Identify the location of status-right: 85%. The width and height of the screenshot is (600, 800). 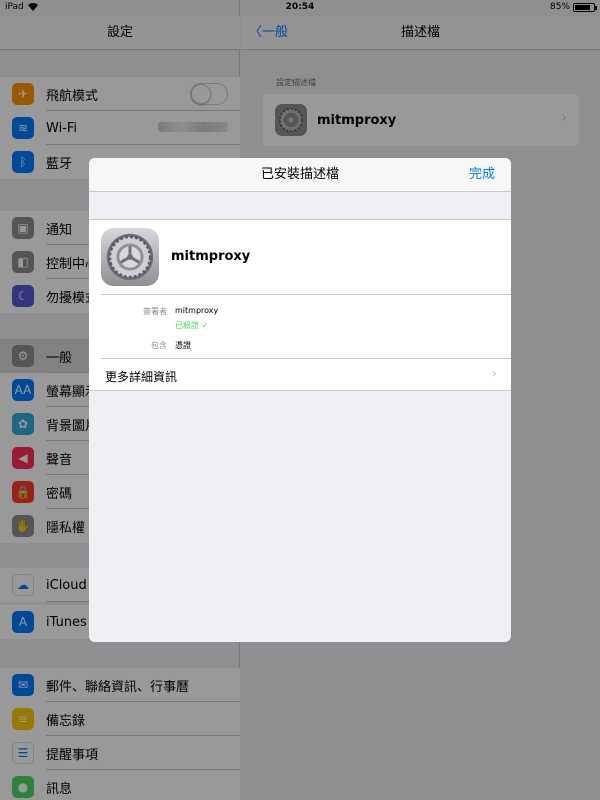
(573, 7).